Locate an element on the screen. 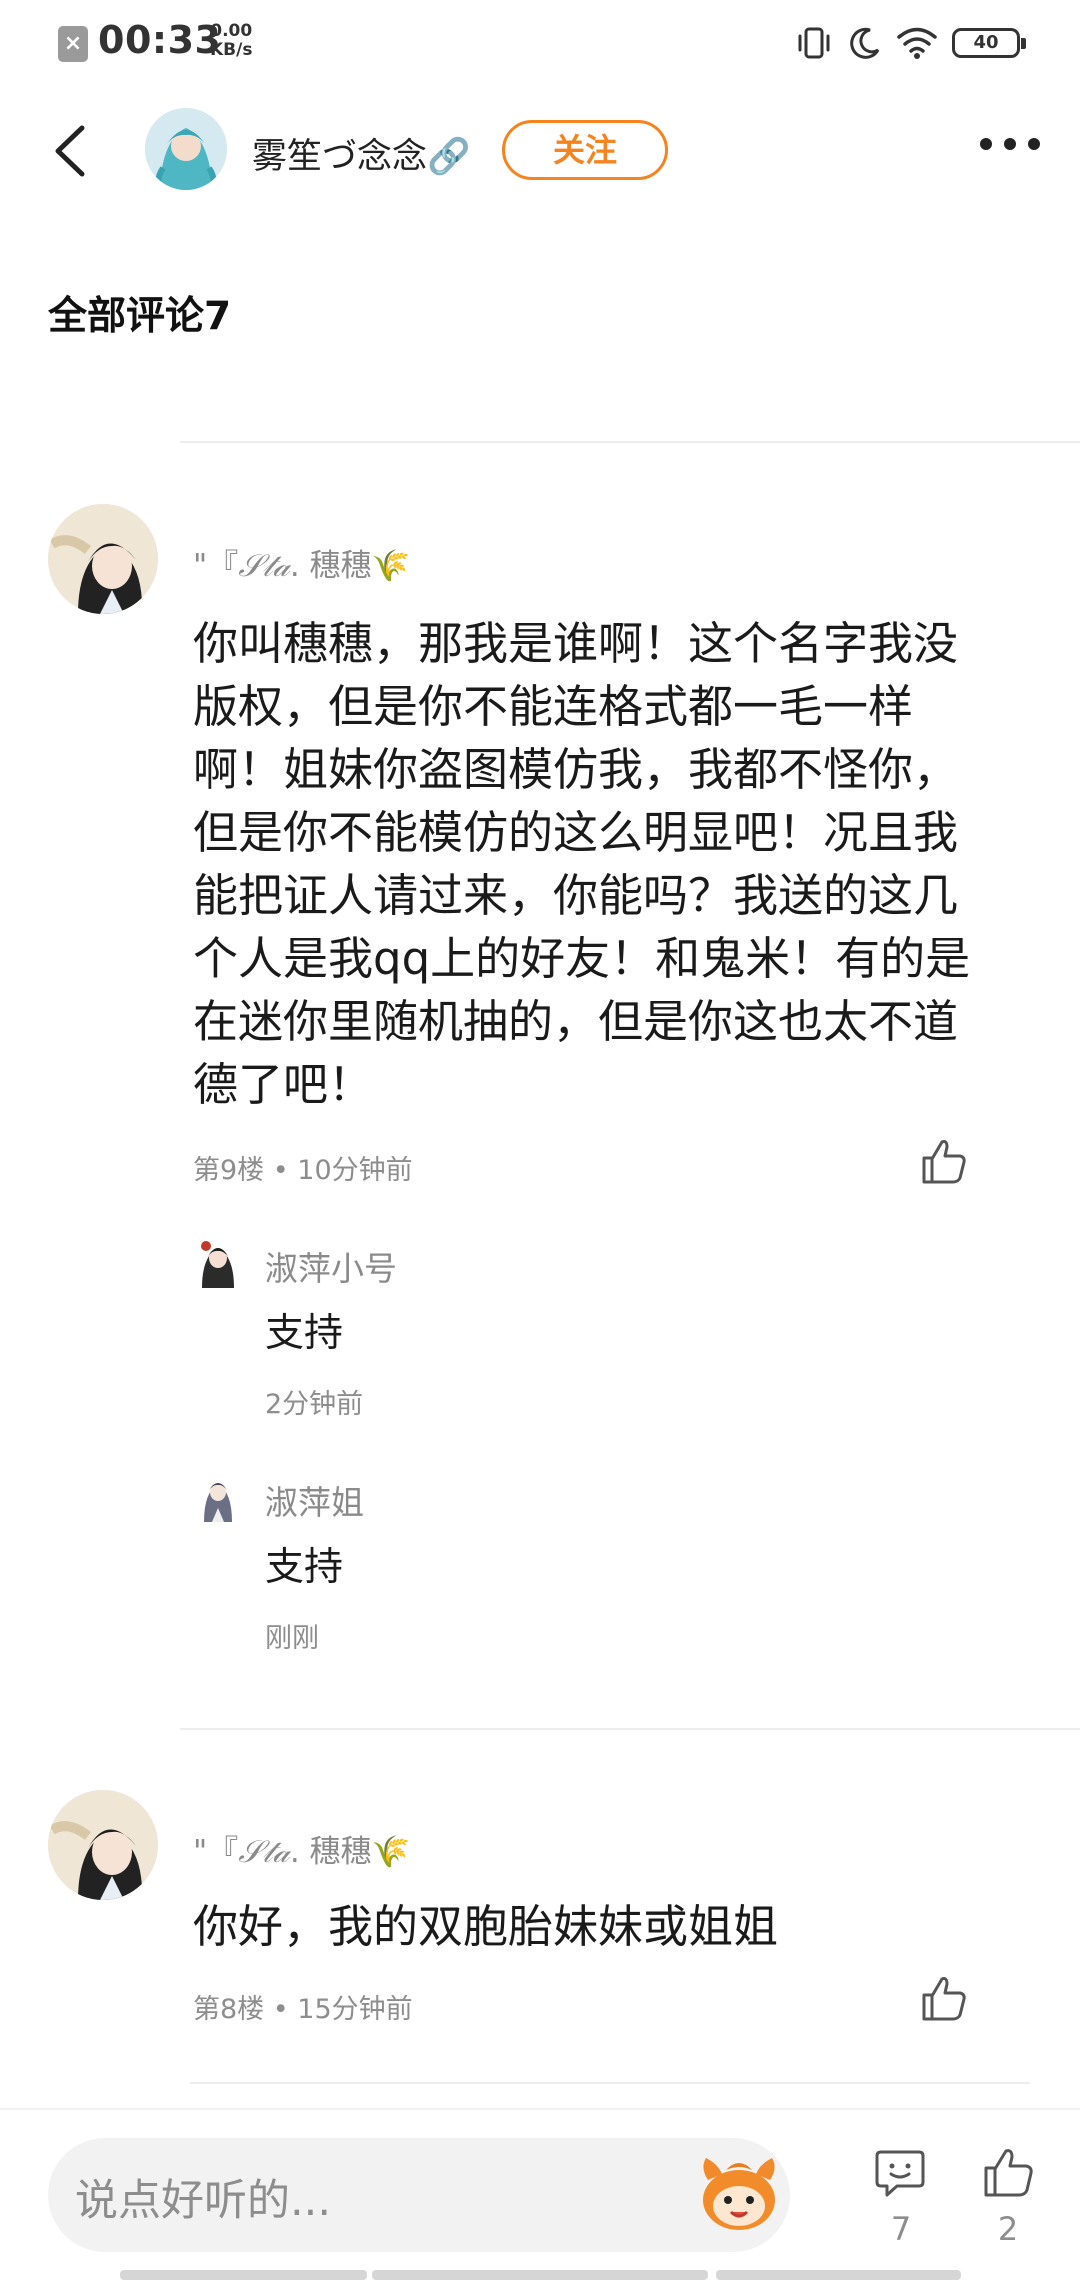  mascot-emoji-icon is located at coordinates (739, 2193).